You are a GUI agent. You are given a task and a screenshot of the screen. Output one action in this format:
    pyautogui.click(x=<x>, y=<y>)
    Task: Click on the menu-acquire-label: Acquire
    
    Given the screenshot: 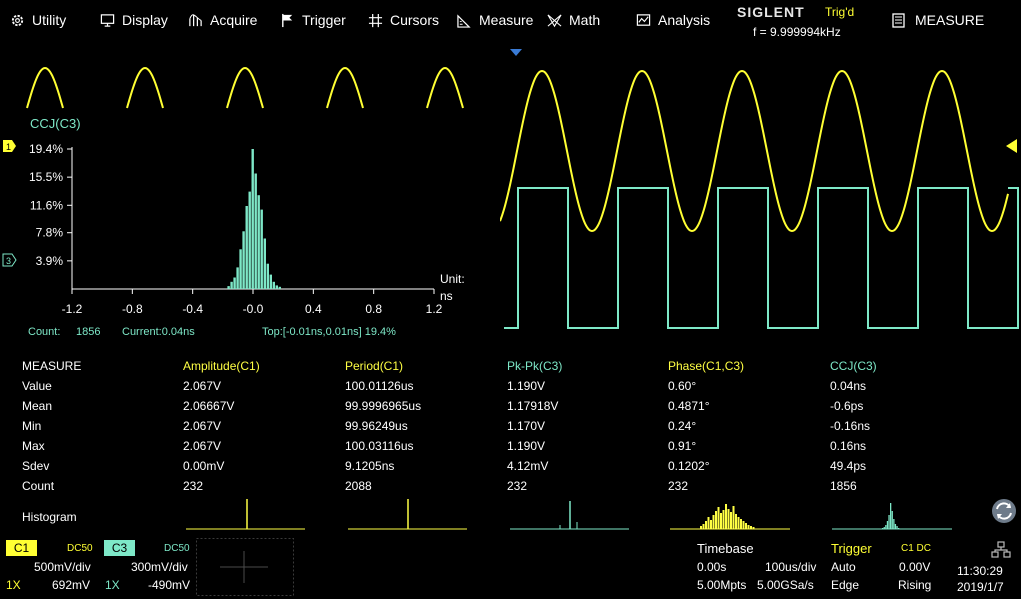 What is the action you would take?
    pyautogui.click(x=234, y=20)
    